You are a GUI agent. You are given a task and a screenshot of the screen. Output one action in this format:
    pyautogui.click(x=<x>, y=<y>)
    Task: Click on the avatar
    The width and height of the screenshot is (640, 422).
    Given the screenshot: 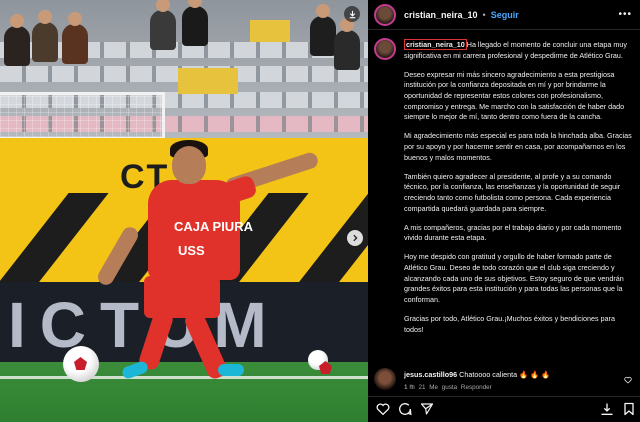 What is the action you would take?
    pyautogui.click(x=385, y=14)
    